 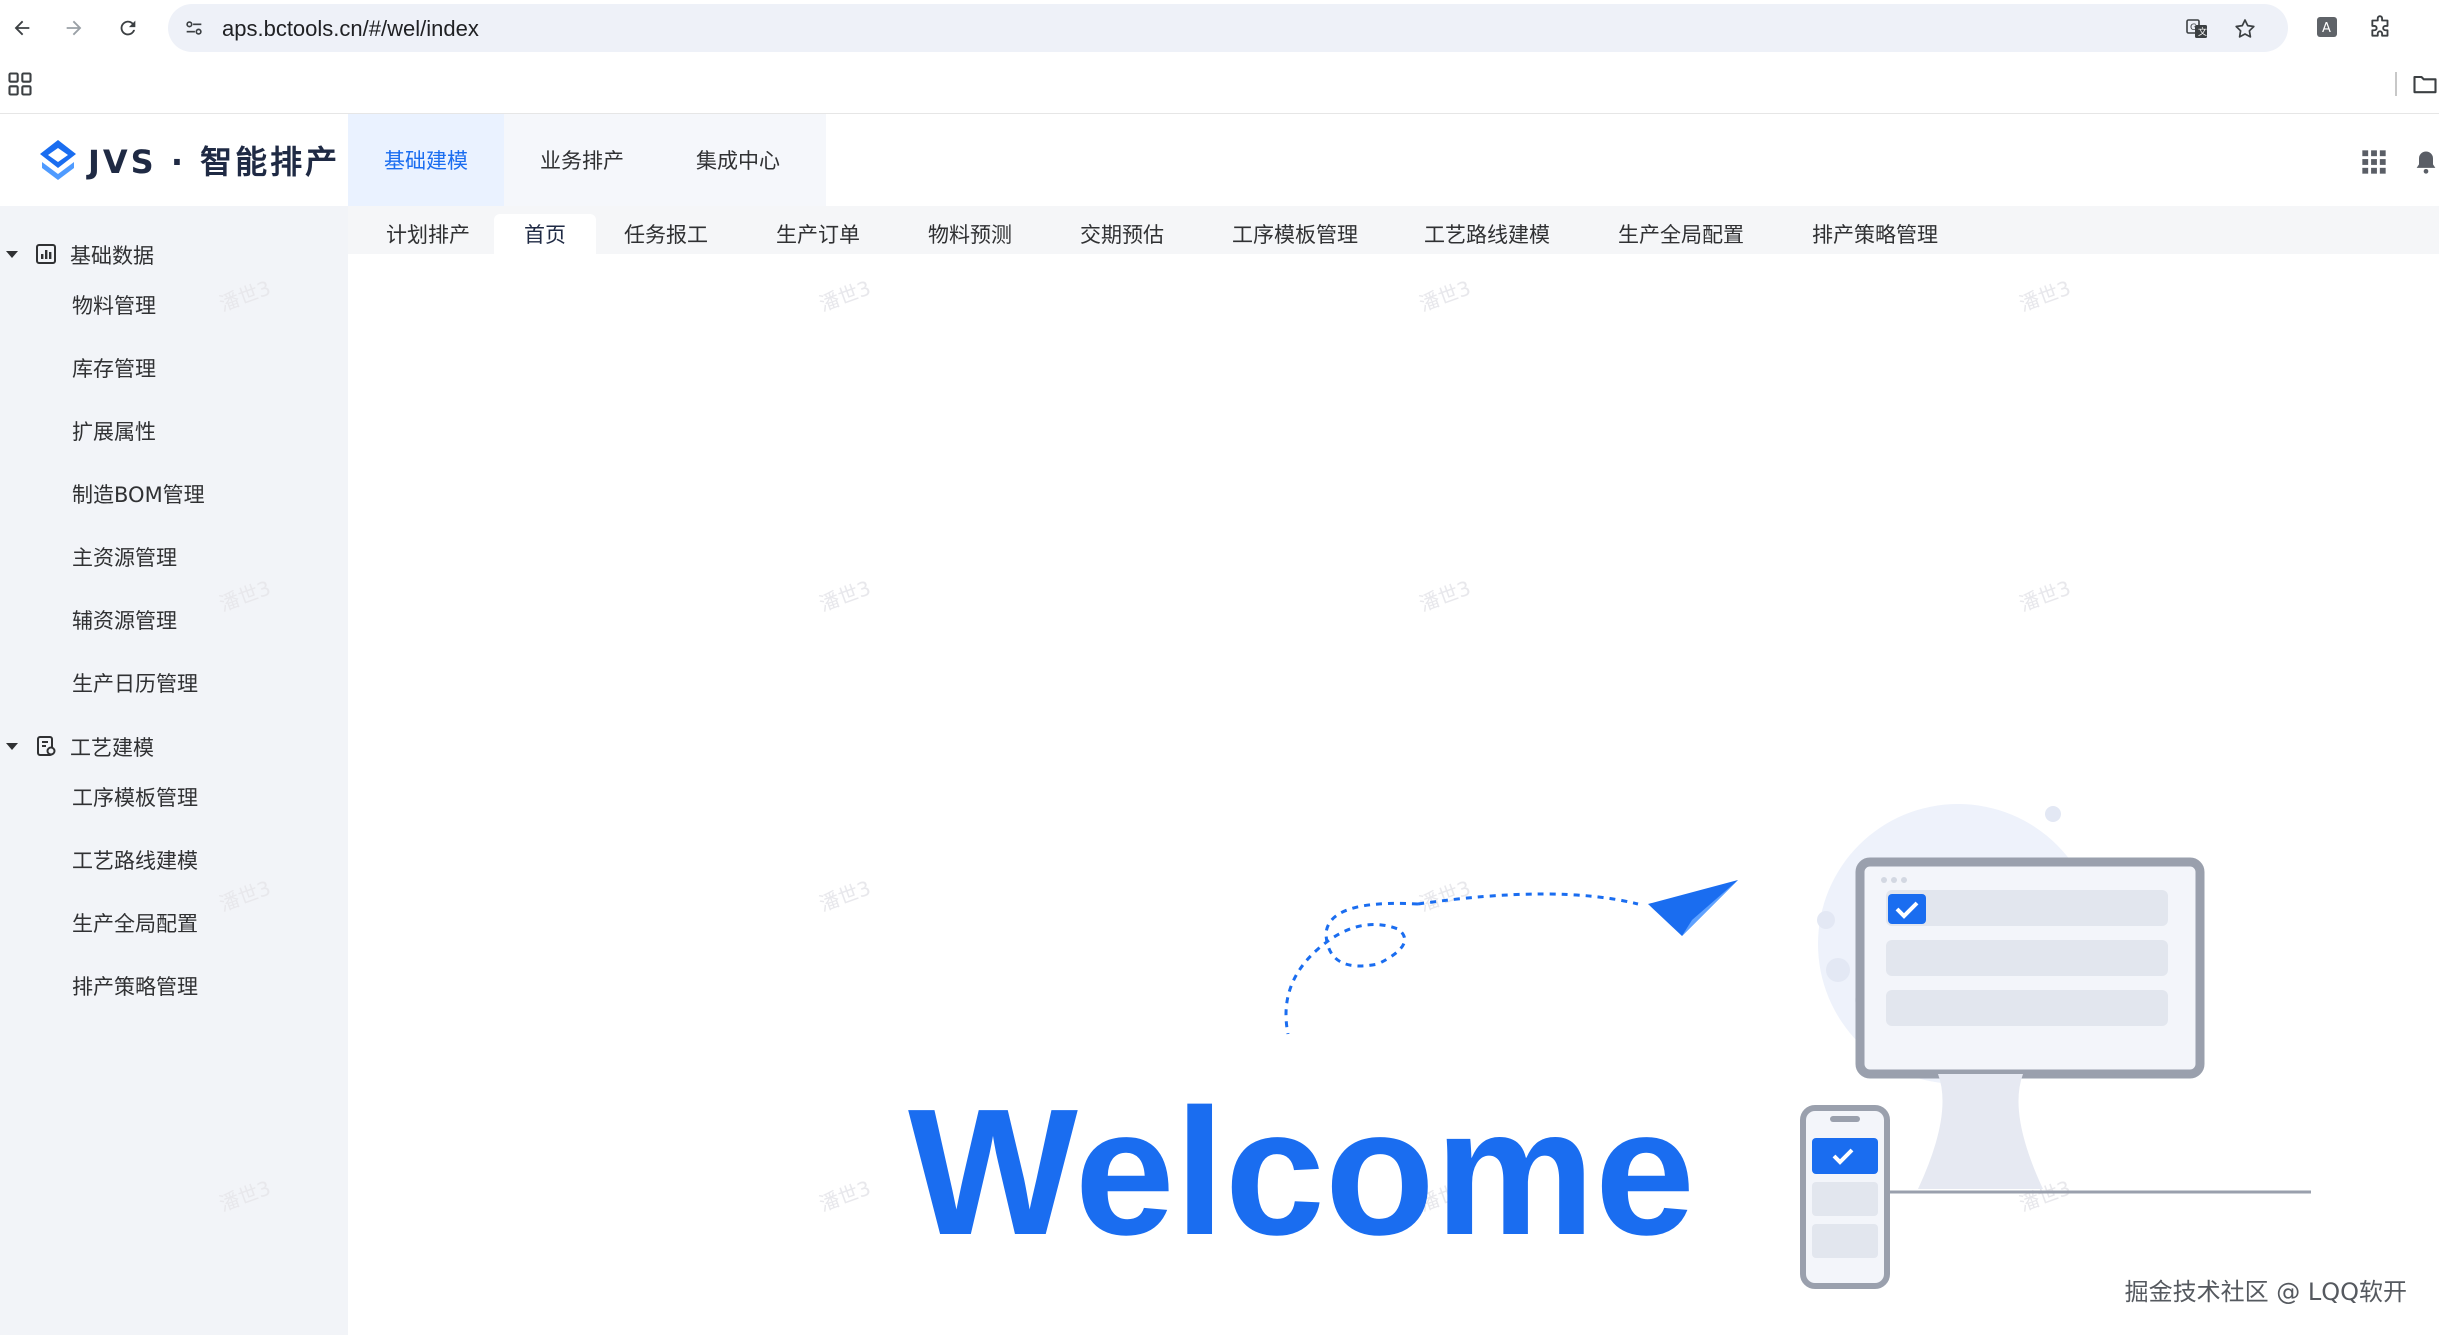 I want to click on top-tab-business-scheduling: 业务排产, so click(x=582, y=160).